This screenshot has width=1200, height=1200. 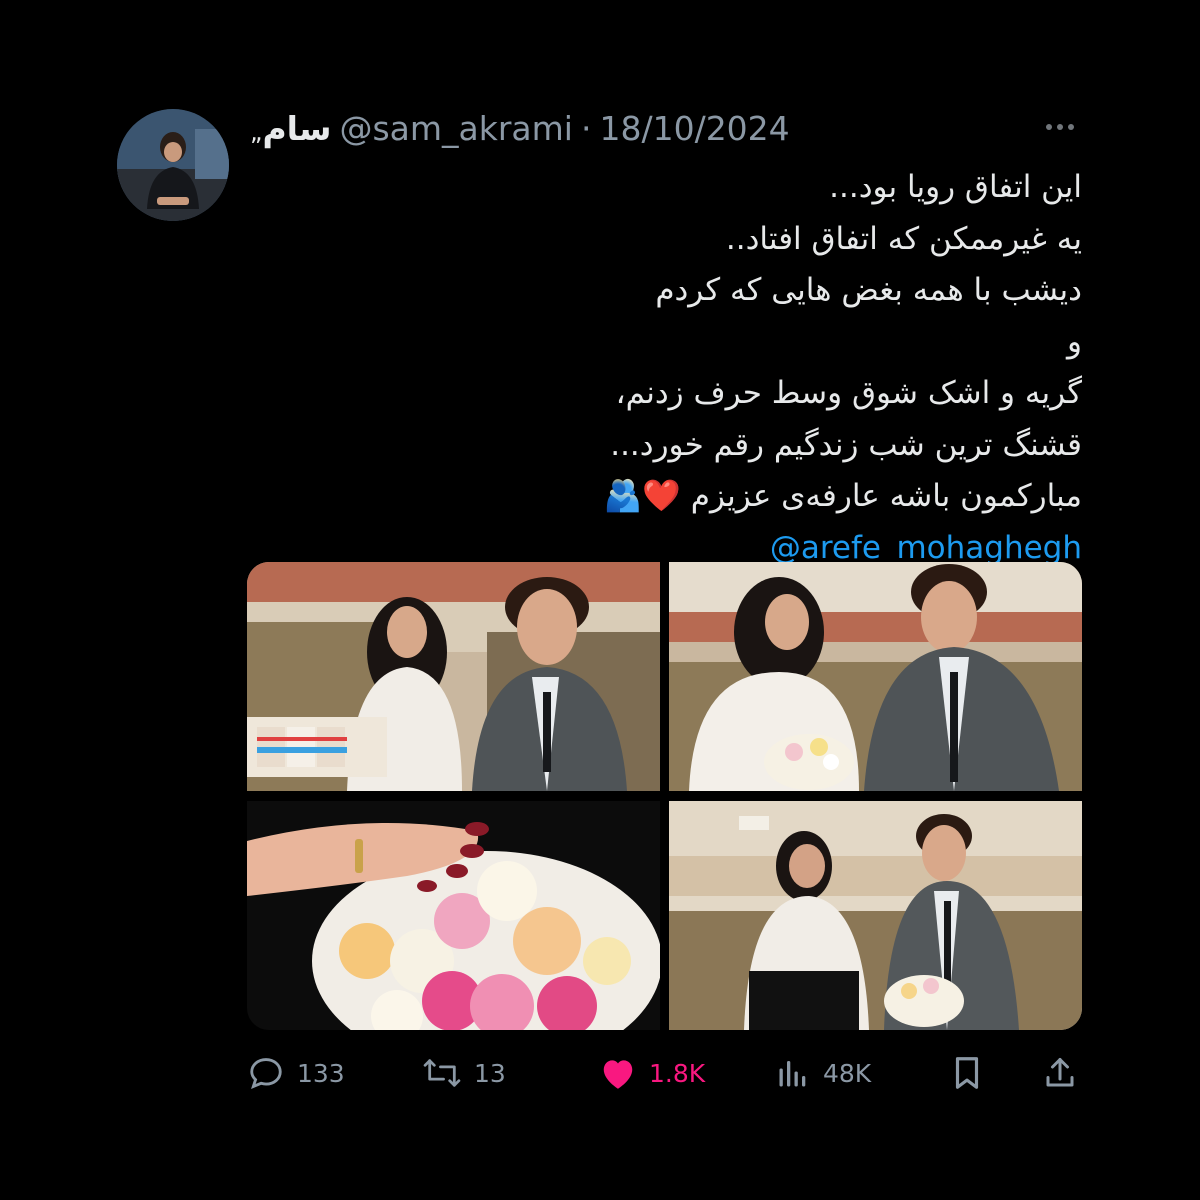 I want to click on tweet-line: مبارکمون باشه عارفه‌ی عزیزم ❤️🫂, so click(x=842, y=496).